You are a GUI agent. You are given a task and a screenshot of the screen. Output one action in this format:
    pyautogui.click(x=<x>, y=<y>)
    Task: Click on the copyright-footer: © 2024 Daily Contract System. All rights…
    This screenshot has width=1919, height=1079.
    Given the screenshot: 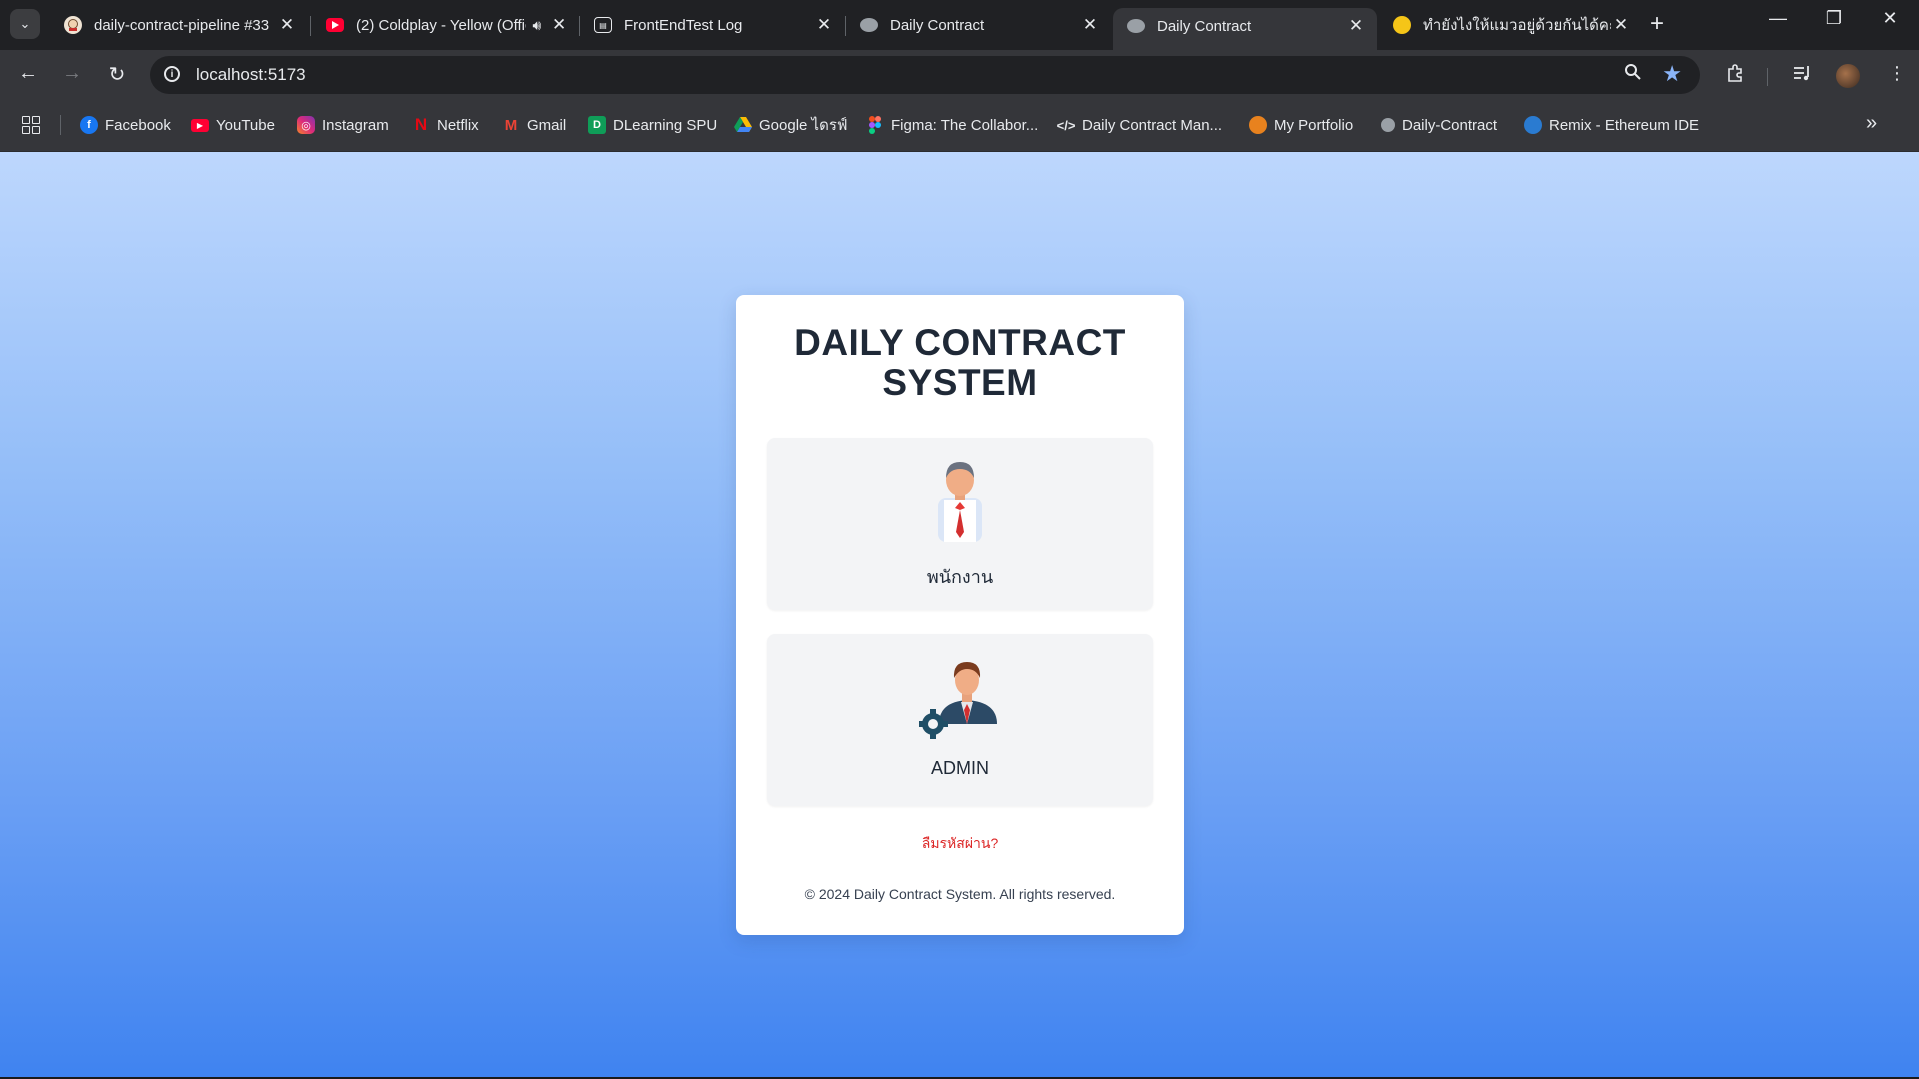 What is the action you would take?
    pyautogui.click(x=960, y=894)
    